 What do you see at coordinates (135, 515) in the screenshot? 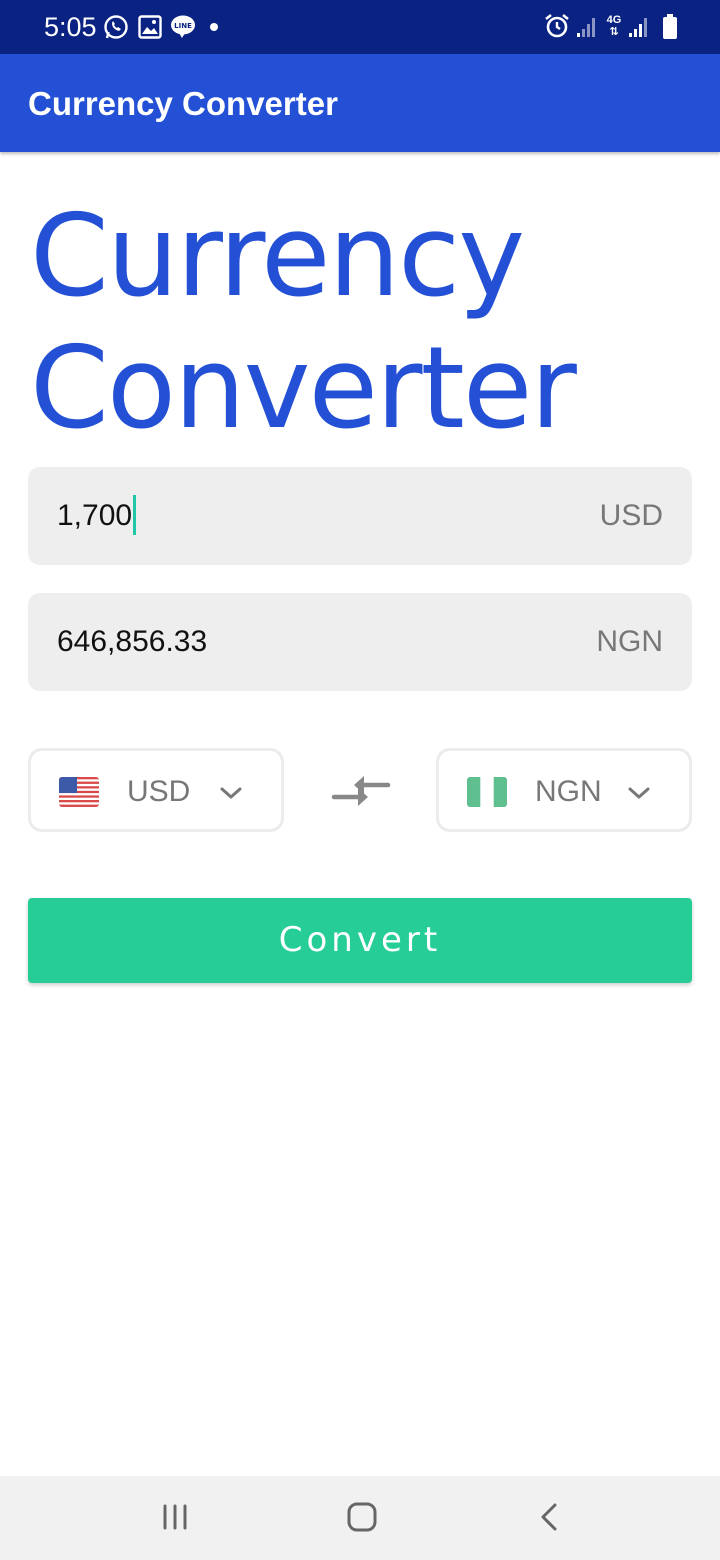
I see `text-cursor` at bounding box center [135, 515].